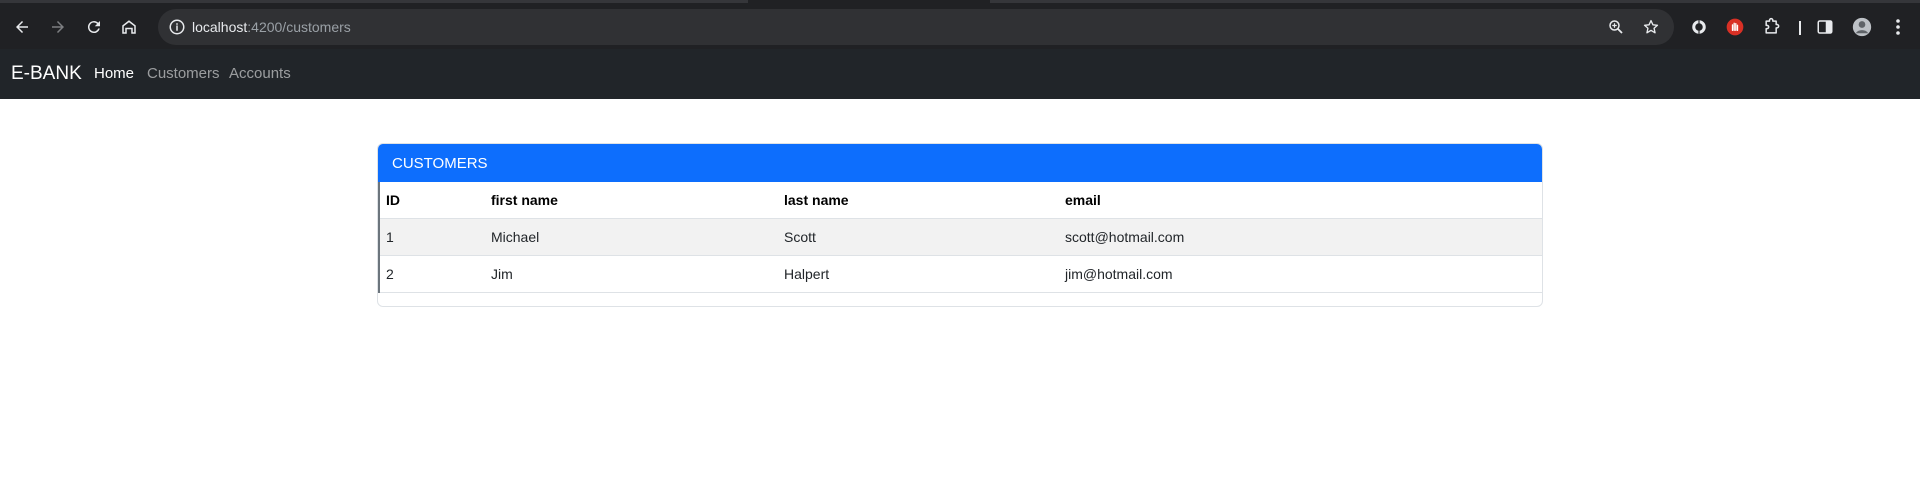 The height and width of the screenshot is (496, 1920). I want to click on reload-button, so click(94, 27).